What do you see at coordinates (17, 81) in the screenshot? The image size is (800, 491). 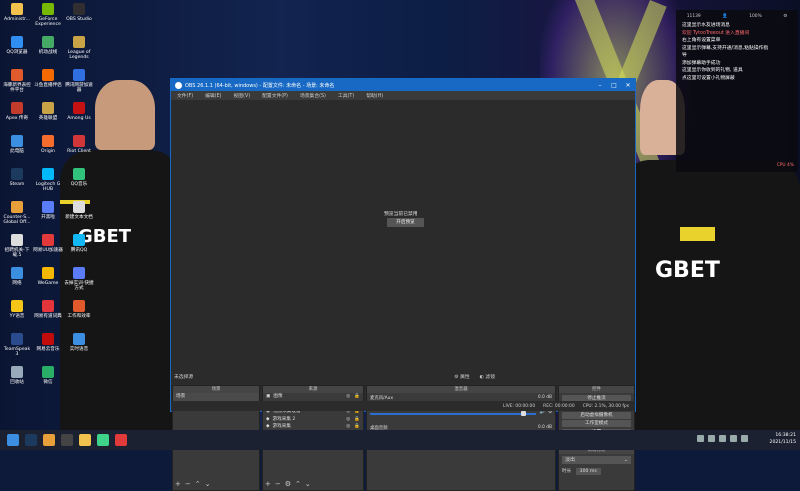 I see `desktop-icon: 海豚新界表控件平台` at bounding box center [17, 81].